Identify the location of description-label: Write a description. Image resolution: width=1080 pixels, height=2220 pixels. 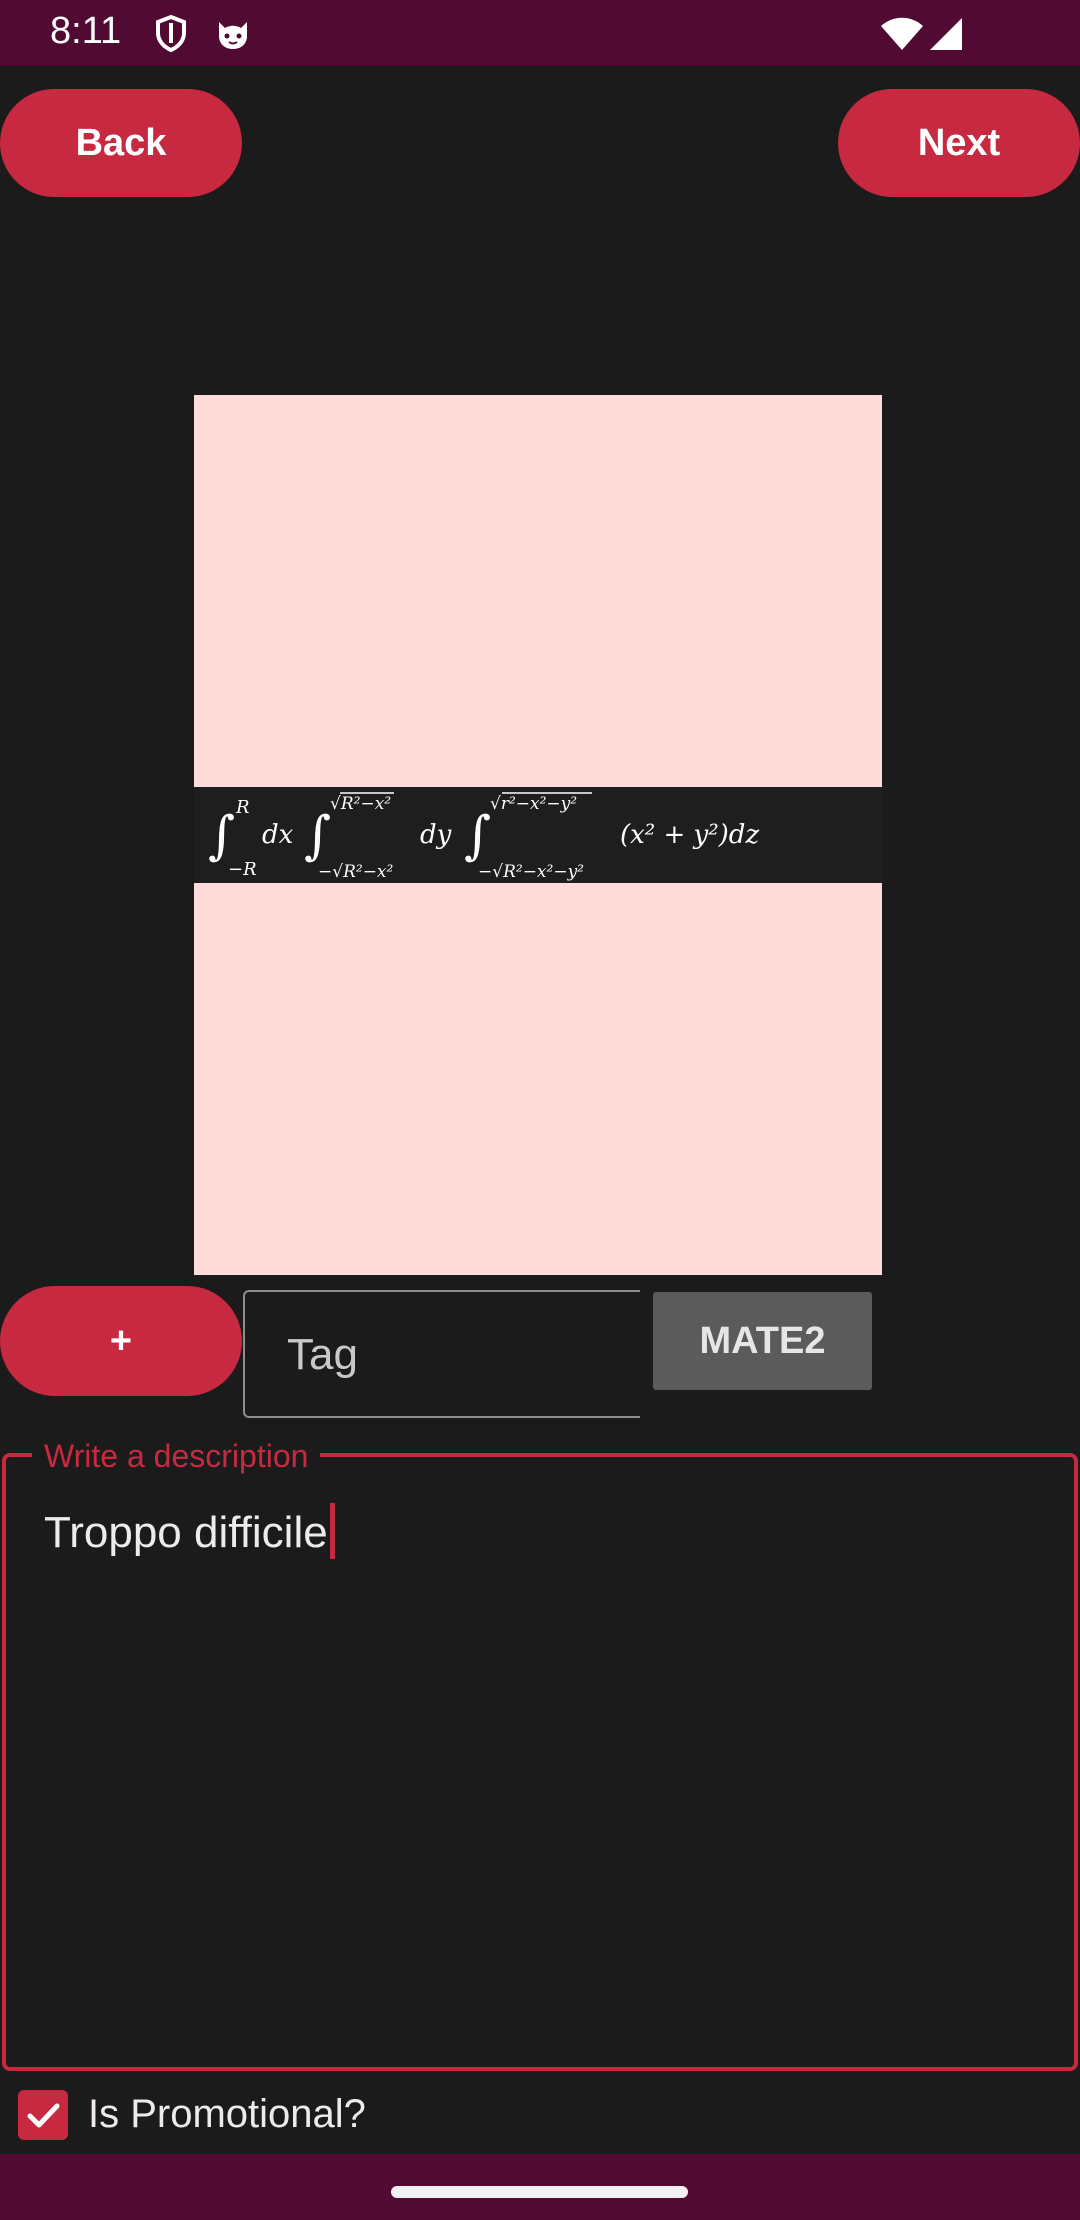
(176, 1456).